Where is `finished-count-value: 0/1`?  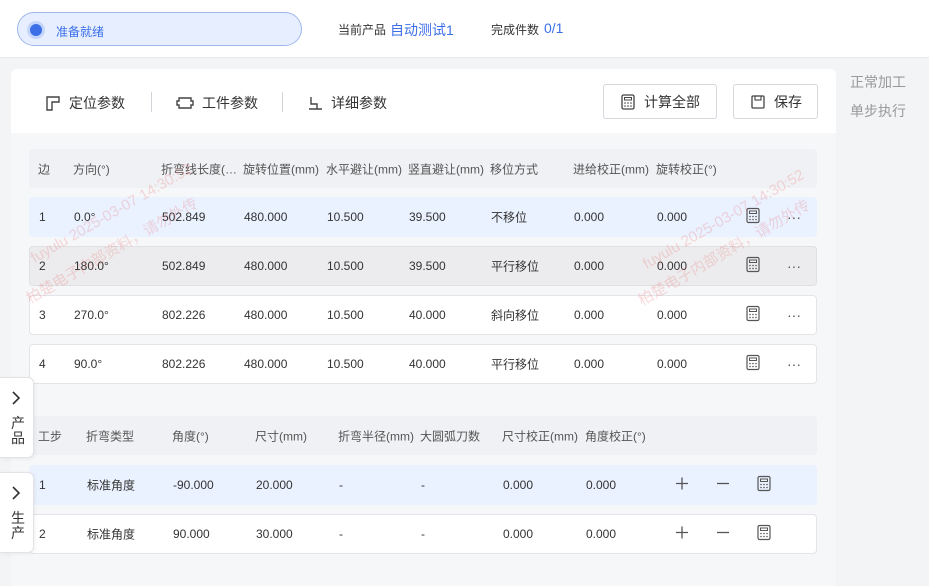
finished-count-value: 0/1 is located at coordinates (554, 28).